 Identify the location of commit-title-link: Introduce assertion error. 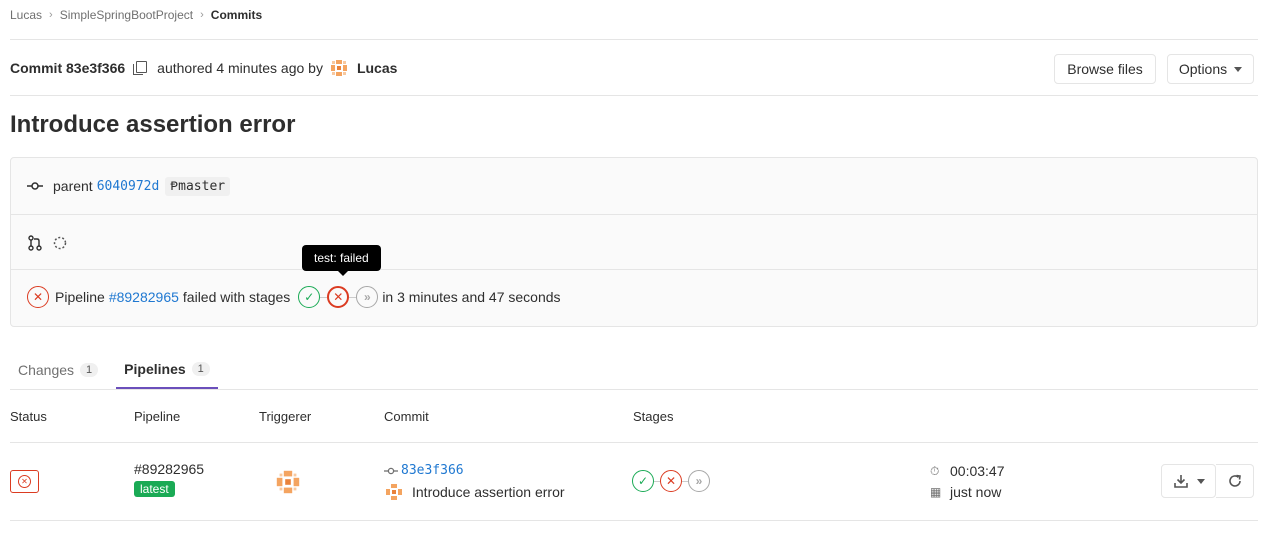
(488, 492).